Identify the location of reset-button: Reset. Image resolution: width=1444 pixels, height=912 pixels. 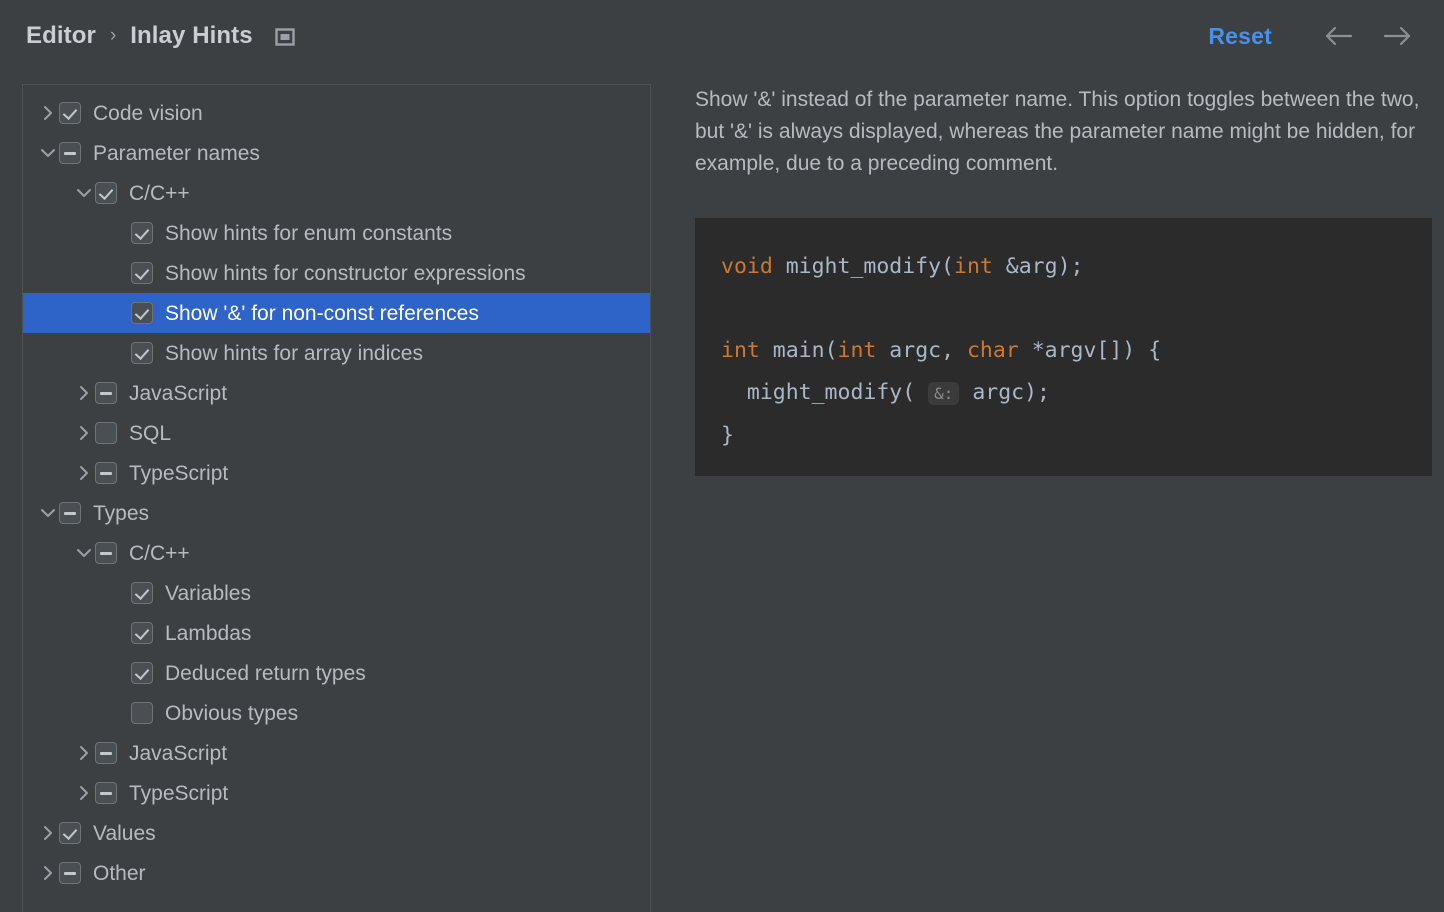
(1240, 36).